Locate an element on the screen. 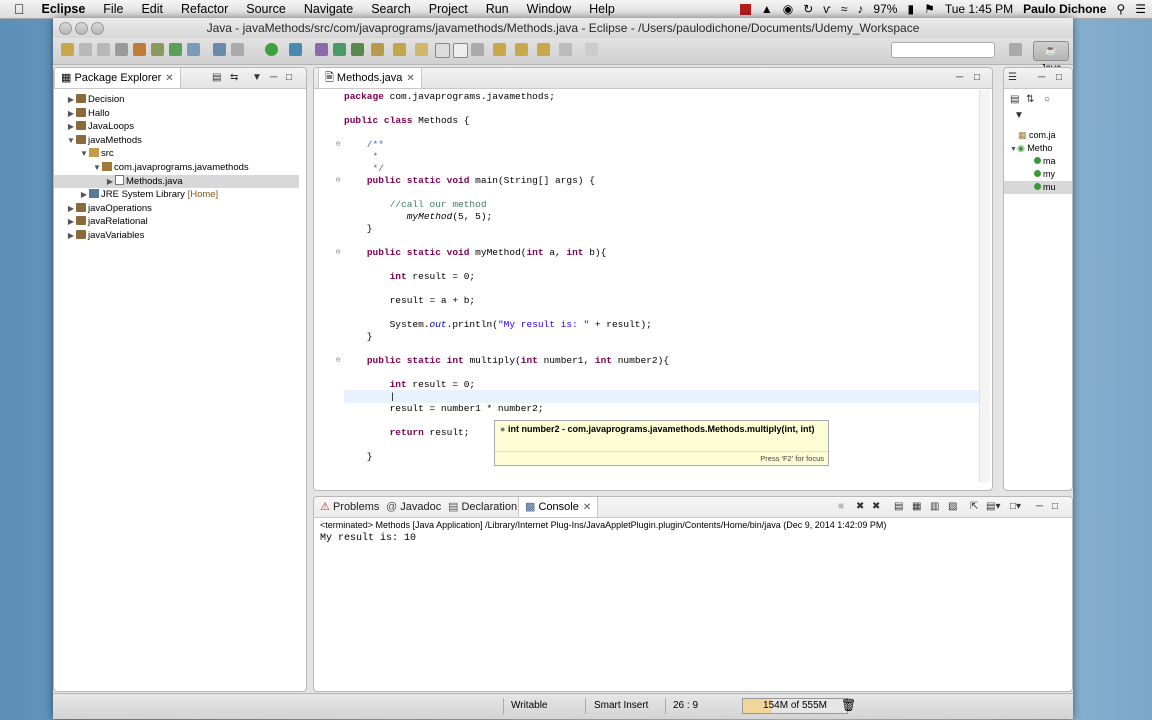 This screenshot has width=1152, height=720. open-type-icon is located at coordinates (377, 49).